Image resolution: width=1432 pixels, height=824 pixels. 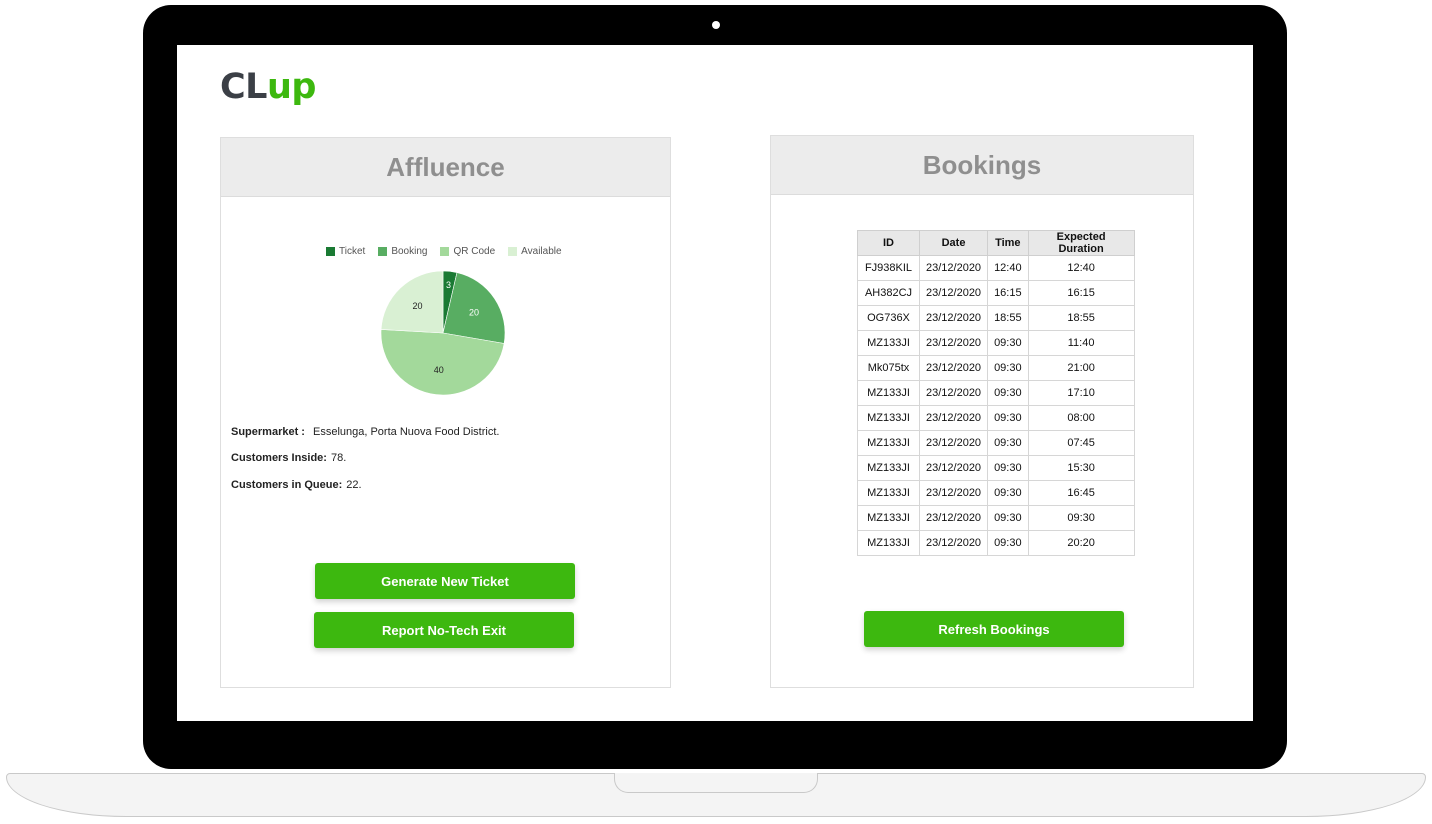 I want to click on cell-expected-duration: 20:20, so click(x=1081, y=543).